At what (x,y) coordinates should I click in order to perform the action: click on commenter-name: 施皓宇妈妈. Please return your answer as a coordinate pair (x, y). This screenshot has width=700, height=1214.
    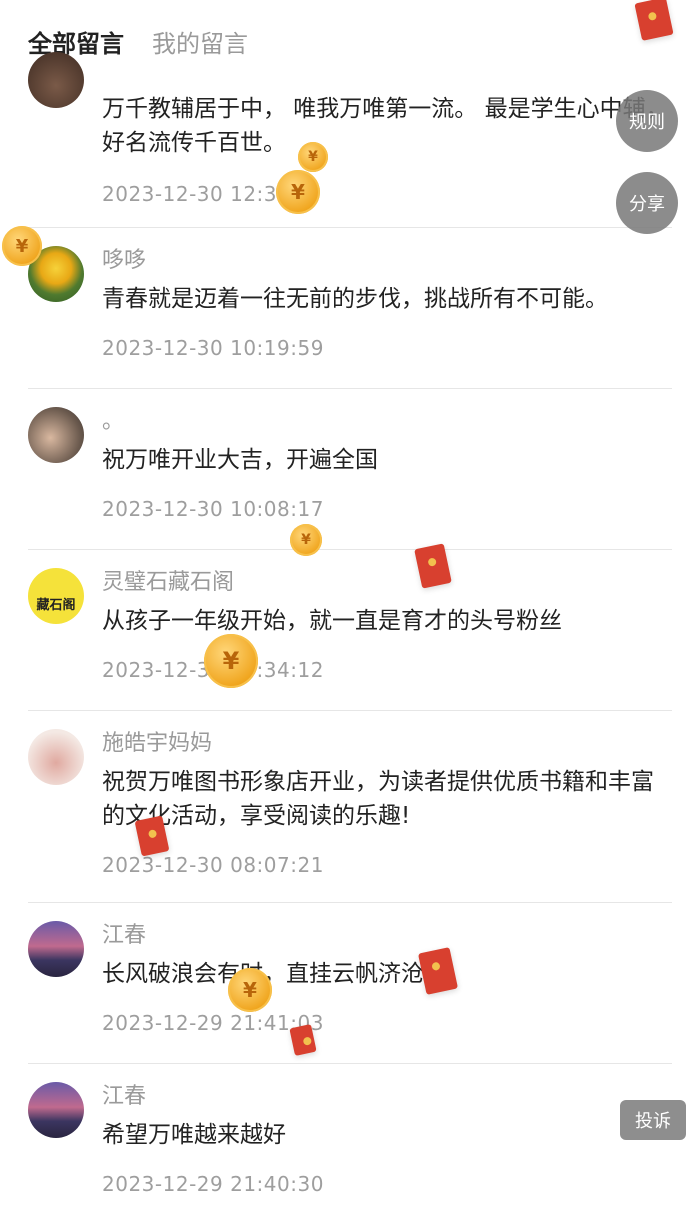
    Looking at the image, I should click on (157, 743).